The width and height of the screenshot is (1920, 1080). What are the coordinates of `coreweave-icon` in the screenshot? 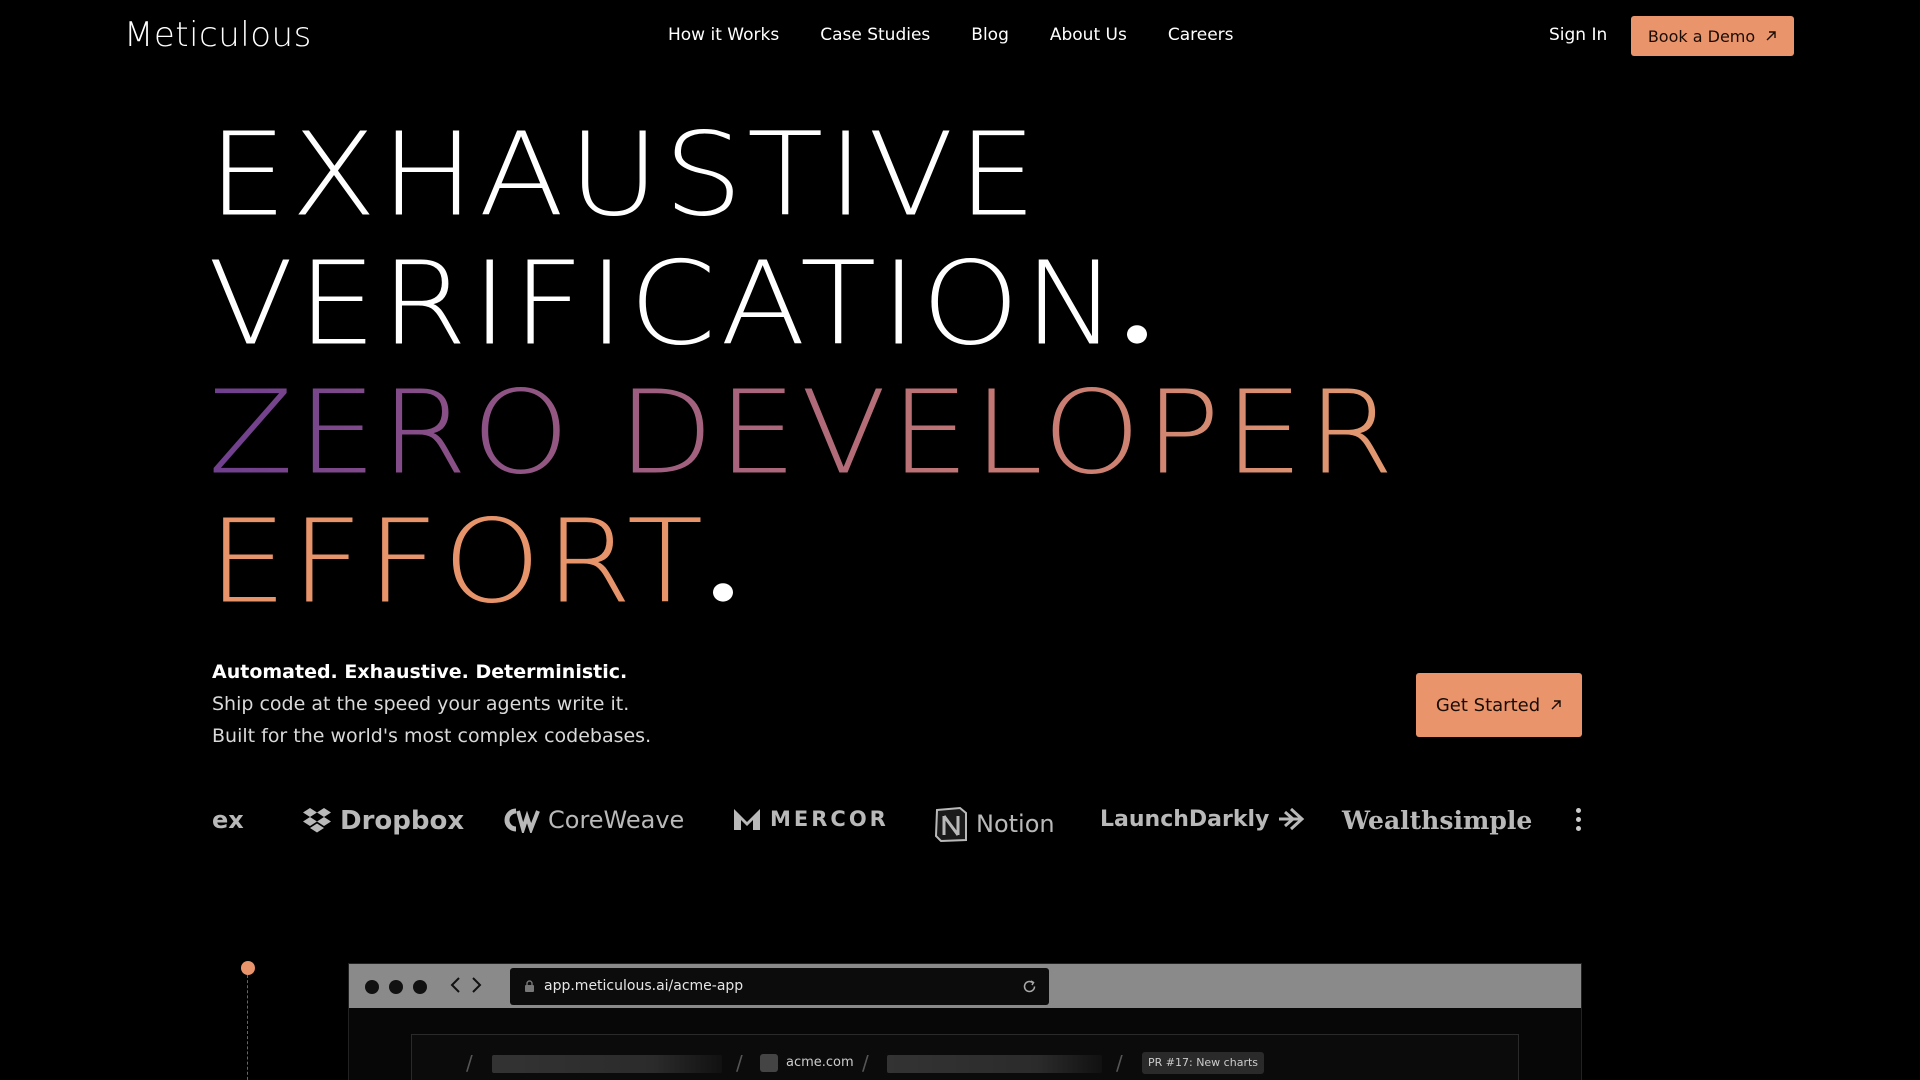 It's located at (522, 820).